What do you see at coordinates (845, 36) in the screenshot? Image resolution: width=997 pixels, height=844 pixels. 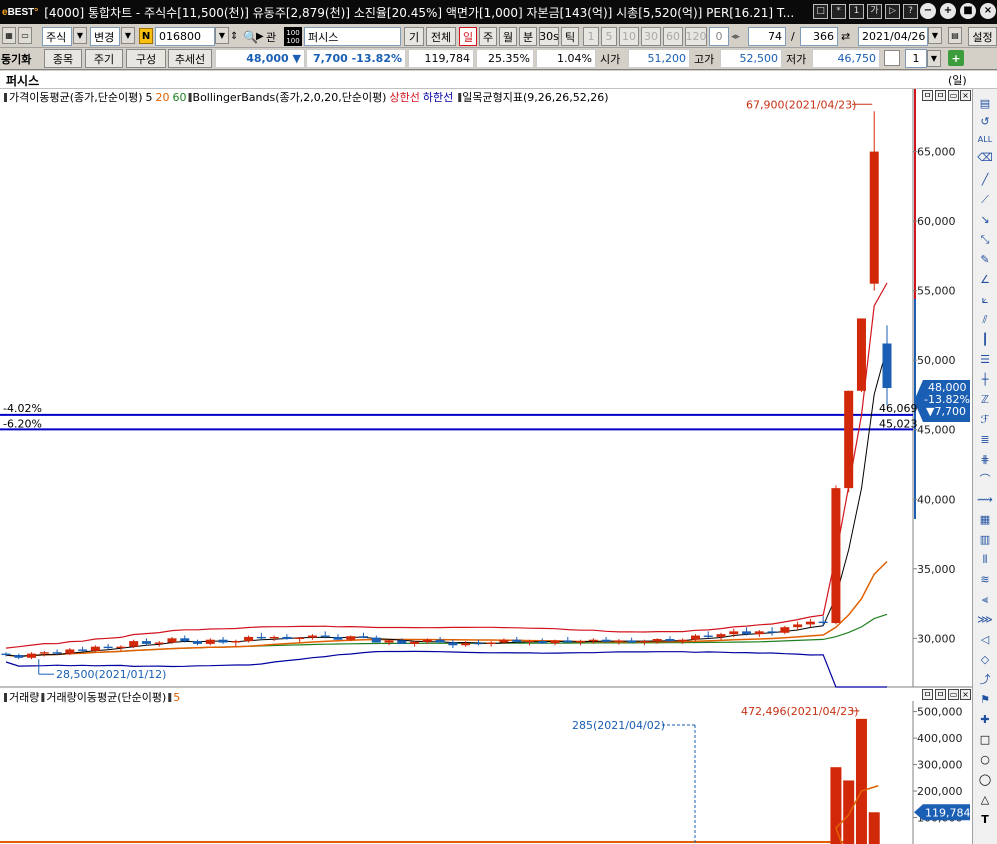 I see `chart-type-icon: ⇄` at bounding box center [845, 36].